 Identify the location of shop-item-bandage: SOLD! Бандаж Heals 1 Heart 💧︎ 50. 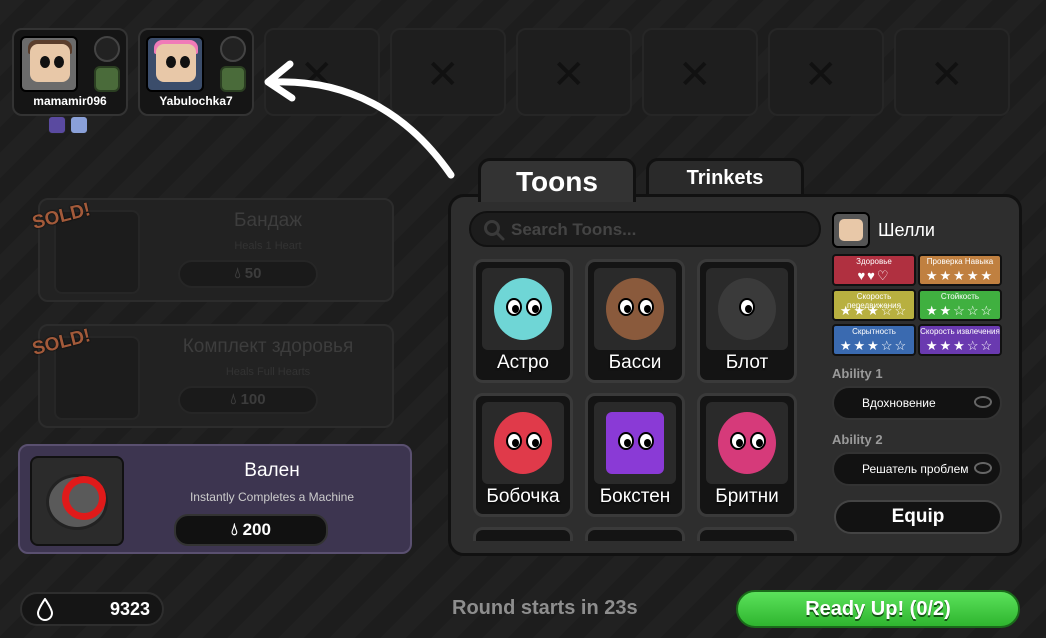
(212, 250).